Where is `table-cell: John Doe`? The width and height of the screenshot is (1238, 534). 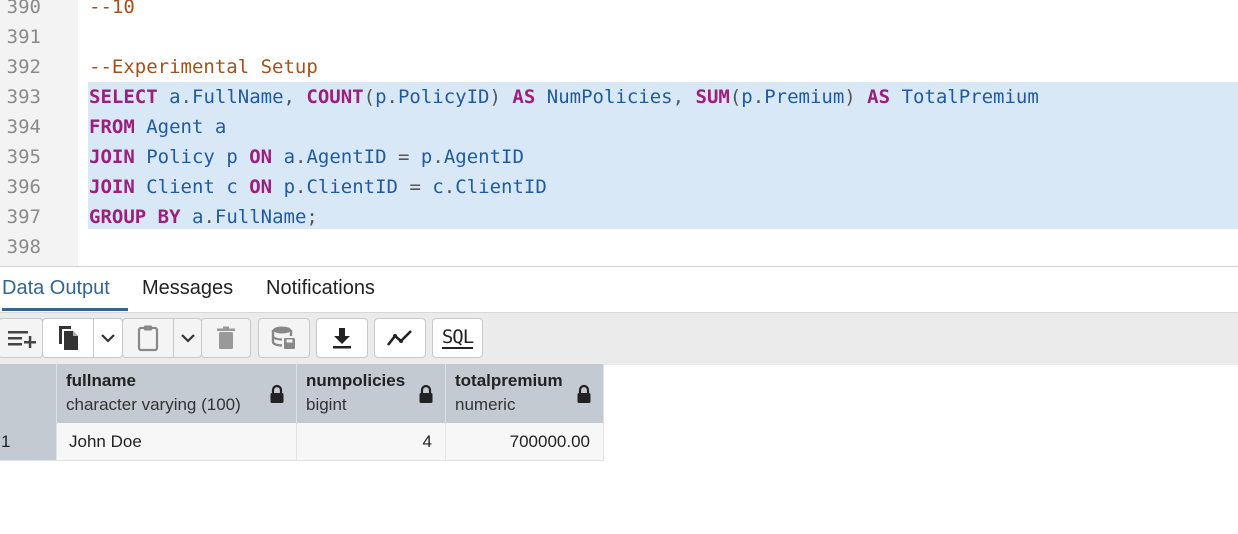 table-cell: John Doe is located at coordinates (177, 442).